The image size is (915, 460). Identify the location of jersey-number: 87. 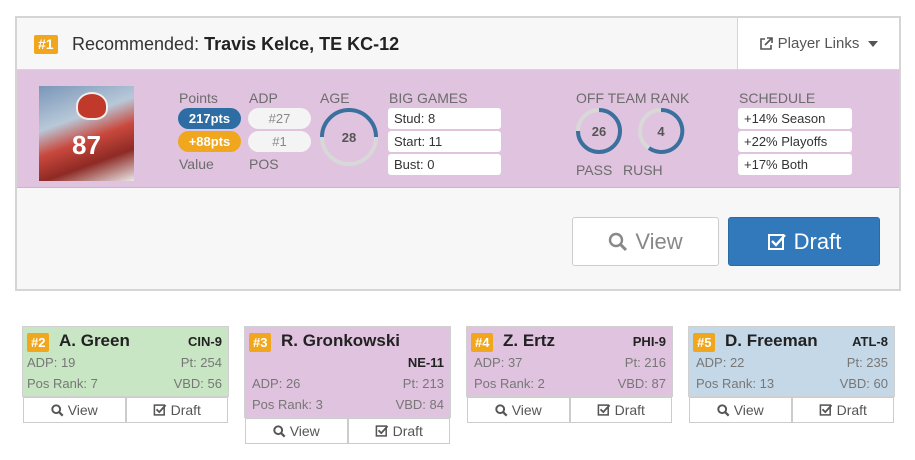
(86, 145).